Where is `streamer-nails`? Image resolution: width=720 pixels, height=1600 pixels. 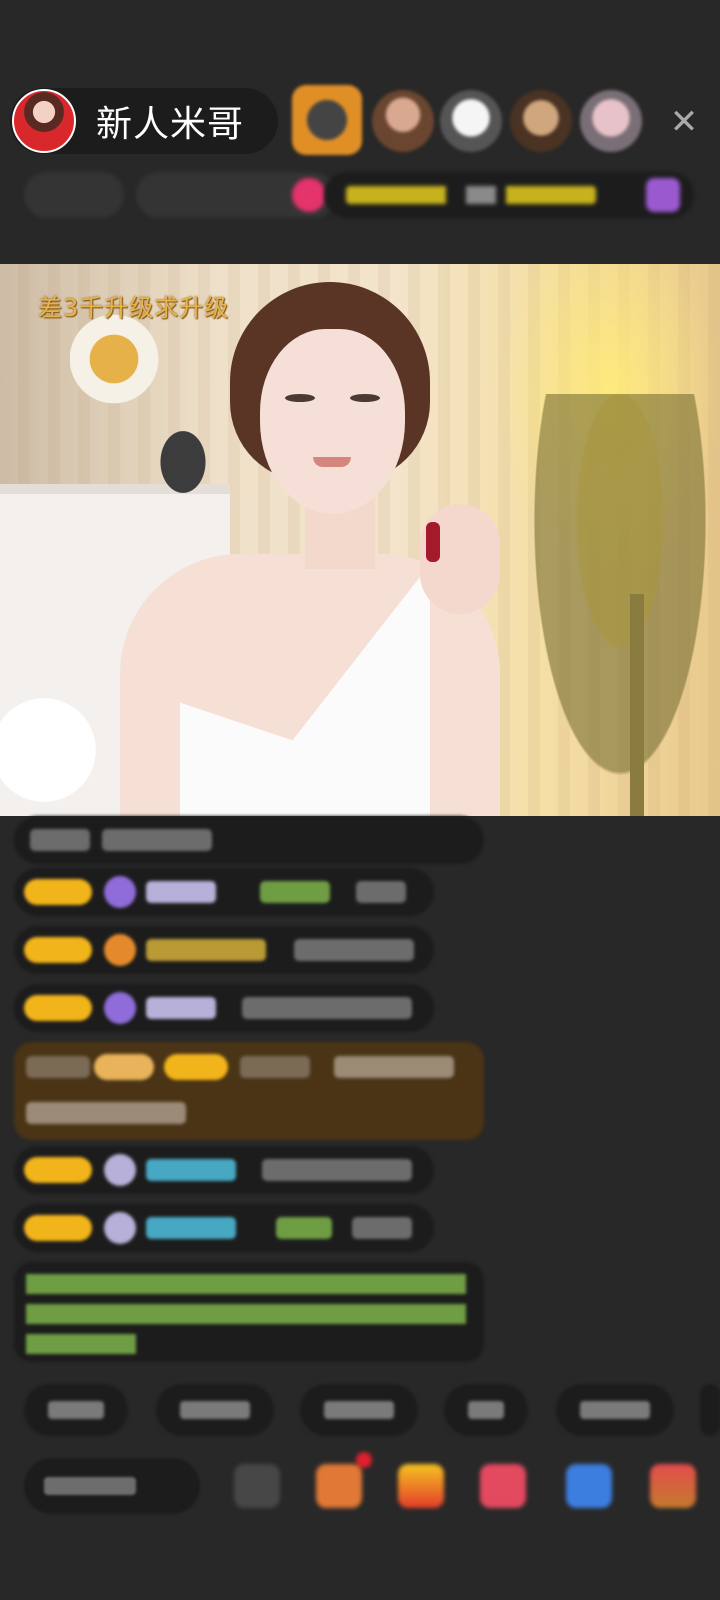 streamer-nails is located at coordinates (433, 542).